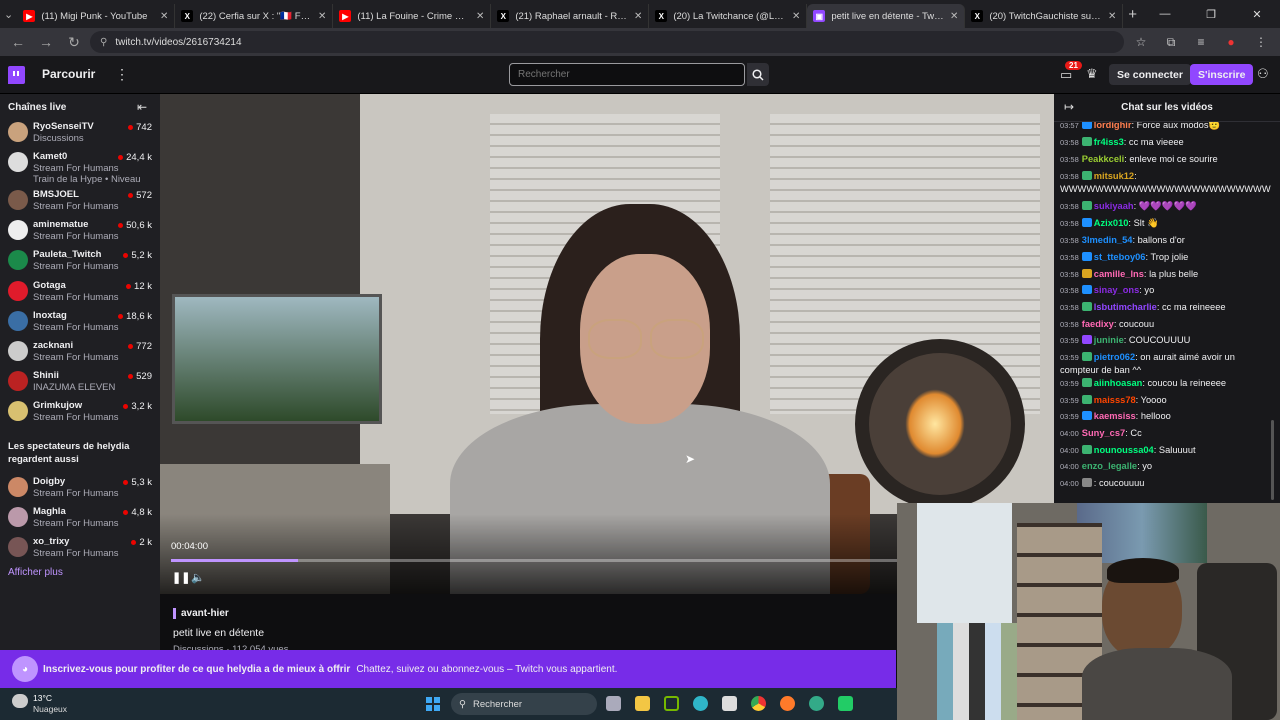 The image size is (1280, 720). I want to click on profile-icon: ●, so click(1231, 42).